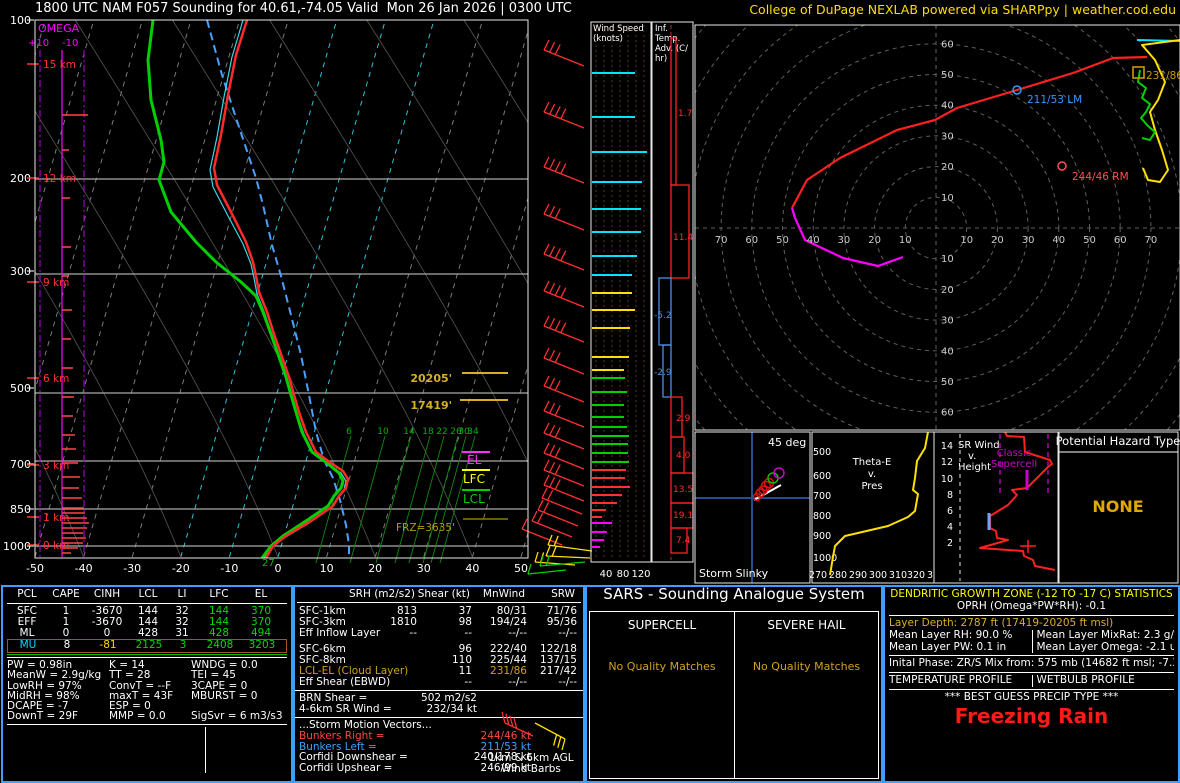 Image resolution: width=1180 pixels, height=783 pixels. What do you see at coordinates (44, 685) in the screenshot?
I see `stat-value: LowRH = 97%` at bounding box center [44, 685].